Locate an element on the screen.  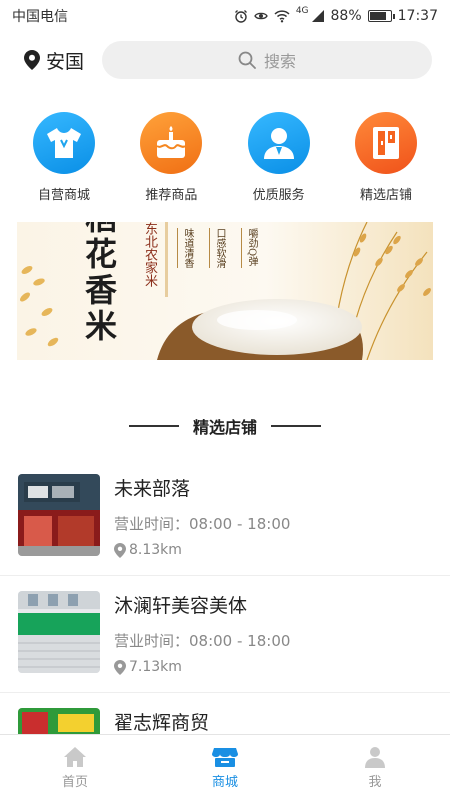
store-info: 未来部落 营业时间：08:00 - 18:00 8.13km is located at coordinates (202, 509).